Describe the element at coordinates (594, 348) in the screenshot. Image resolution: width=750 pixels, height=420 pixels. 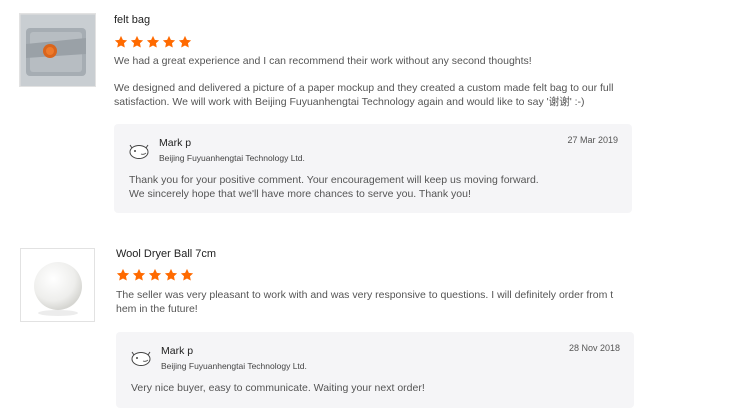
I see `reply-date: 28 Nov 2018` at that location.